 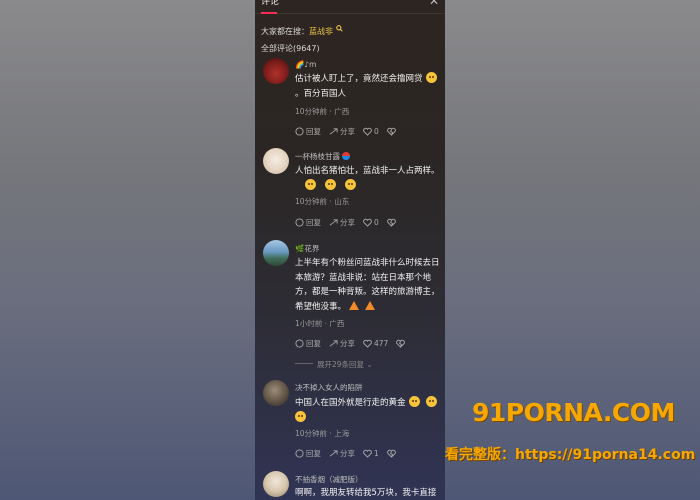 I want to click on comment-username: 决不掉入女人的陷阱, so click(x=329, y=387).